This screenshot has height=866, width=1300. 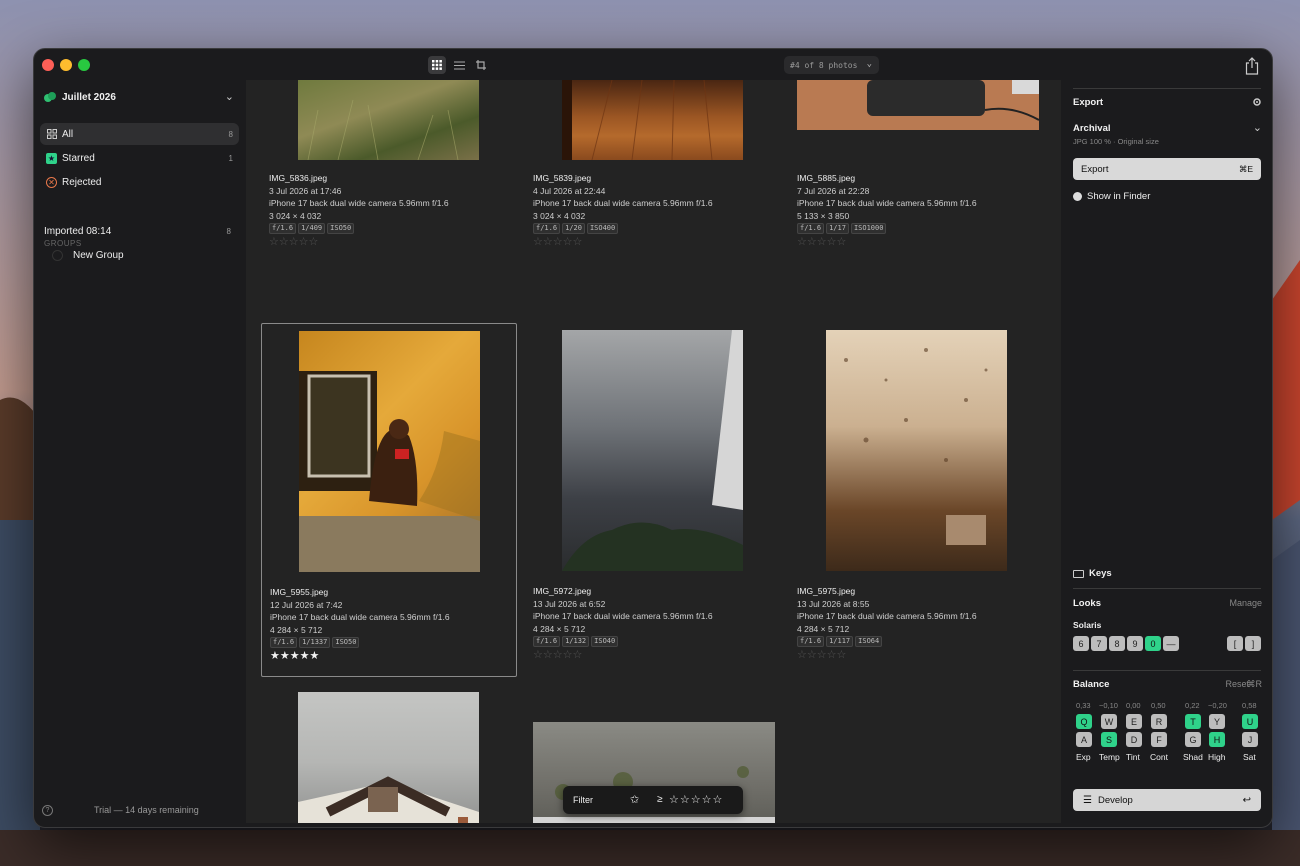 What do you see at coordinates (1115, 800) in the screenshot?
I see `develop-label: Develop` at bounding box center [1115, 800].